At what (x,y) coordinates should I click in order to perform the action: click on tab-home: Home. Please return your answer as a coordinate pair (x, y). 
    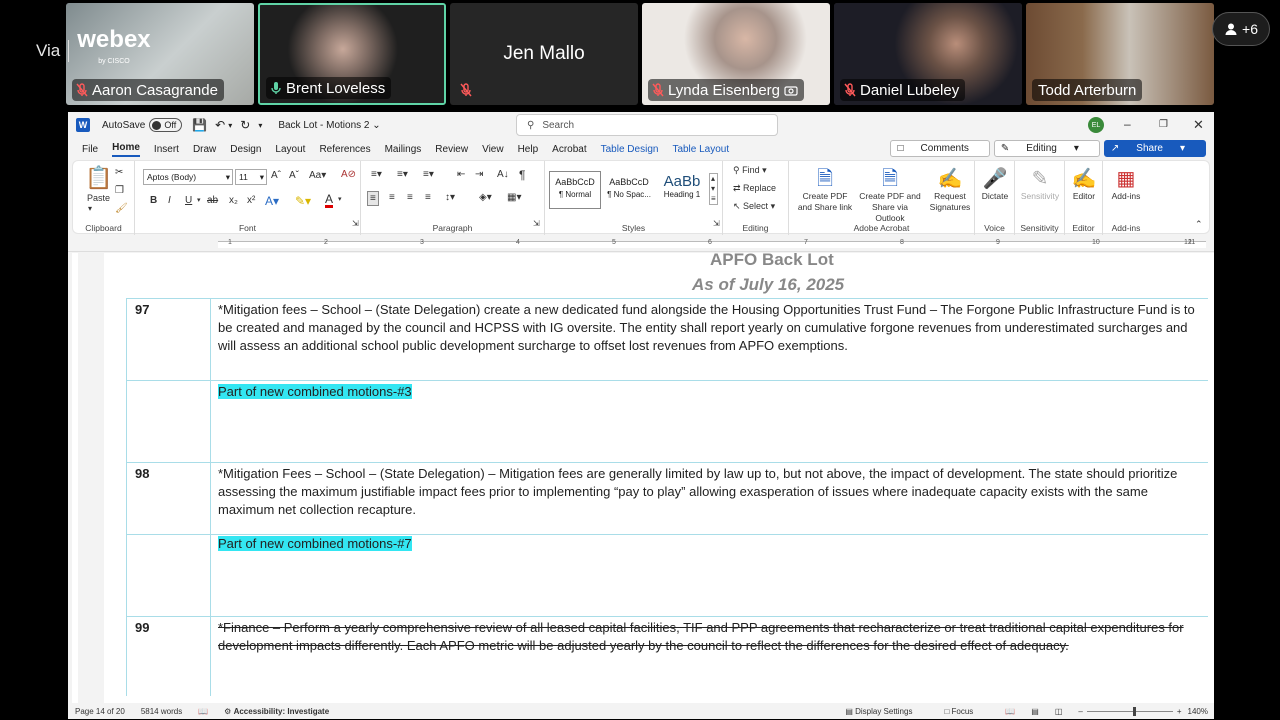
    Looking at the image, I should click on (126, 149).